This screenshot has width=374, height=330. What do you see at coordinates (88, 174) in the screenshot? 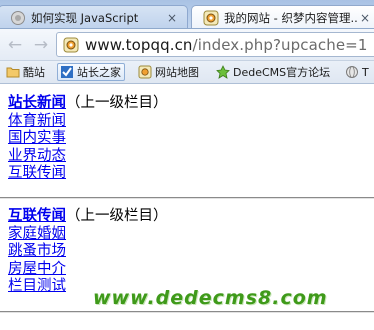
I see `category-link: 互联传闻` at bounding box center [88, 174].